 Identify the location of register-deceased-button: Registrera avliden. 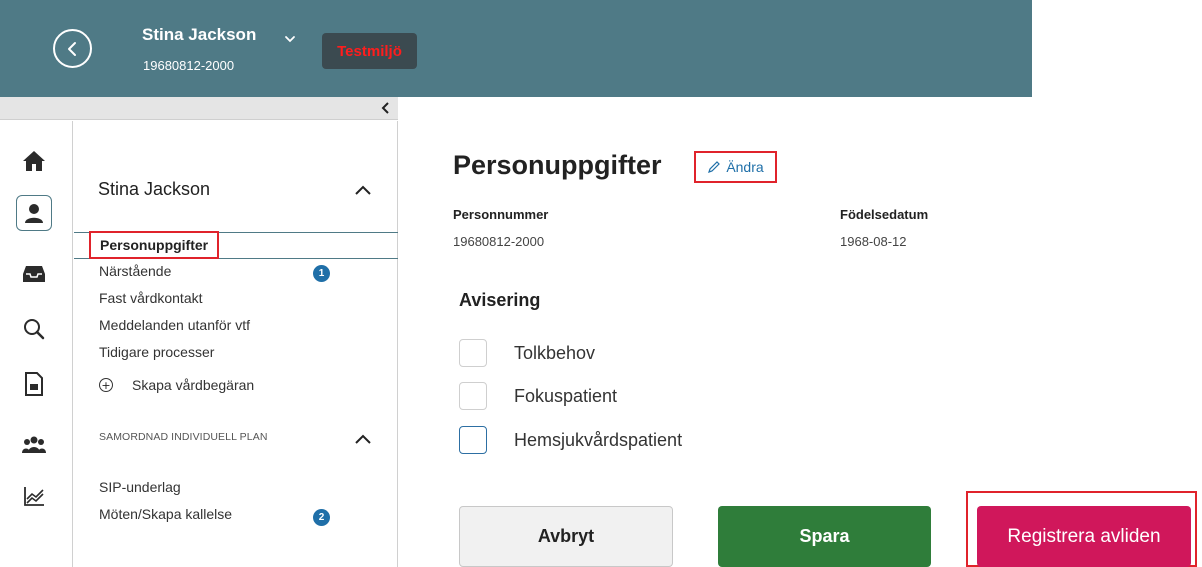
(1084, 536).